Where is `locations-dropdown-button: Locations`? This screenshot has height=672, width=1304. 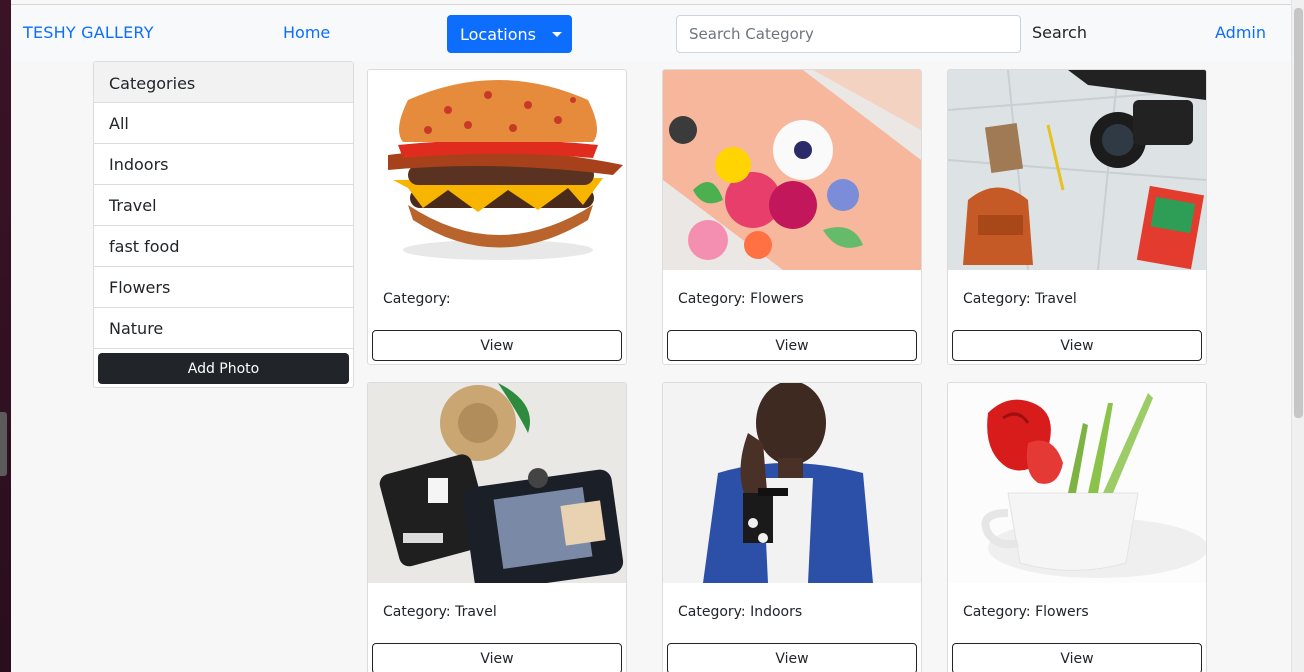 locations-dropdown-button: Locations is located at coordinates (509, 34).